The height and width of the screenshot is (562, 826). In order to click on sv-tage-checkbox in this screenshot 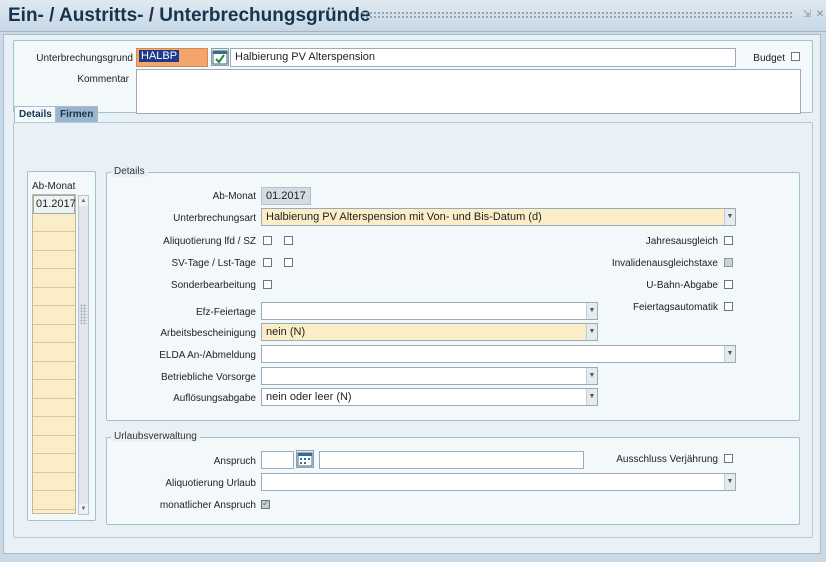, I will do `click(267, 262)`.